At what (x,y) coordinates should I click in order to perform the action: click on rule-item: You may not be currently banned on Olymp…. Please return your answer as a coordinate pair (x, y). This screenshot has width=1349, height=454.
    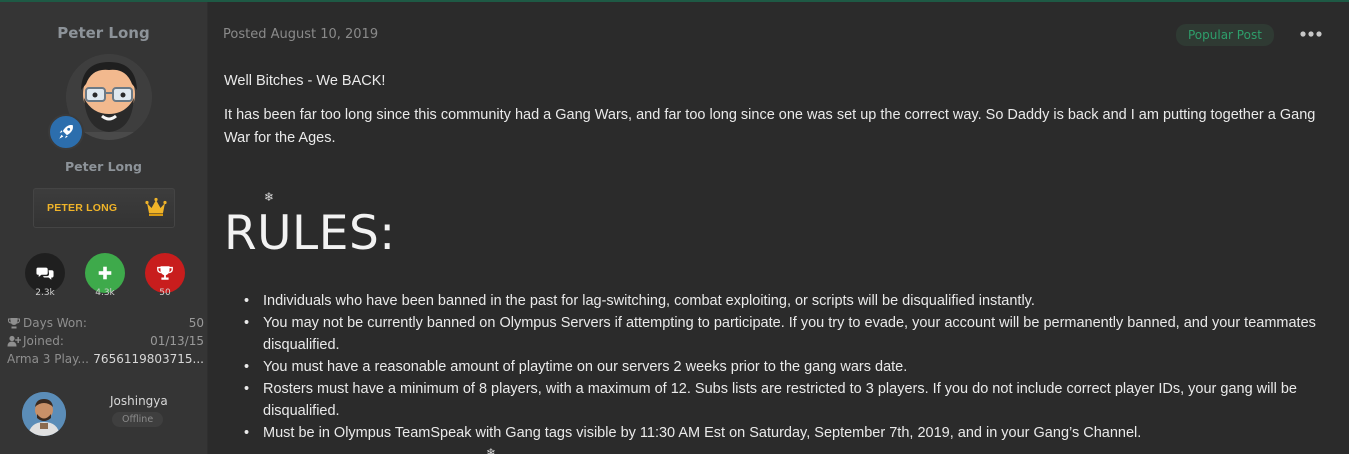
    Looking at the image, I should click on (791, 334).